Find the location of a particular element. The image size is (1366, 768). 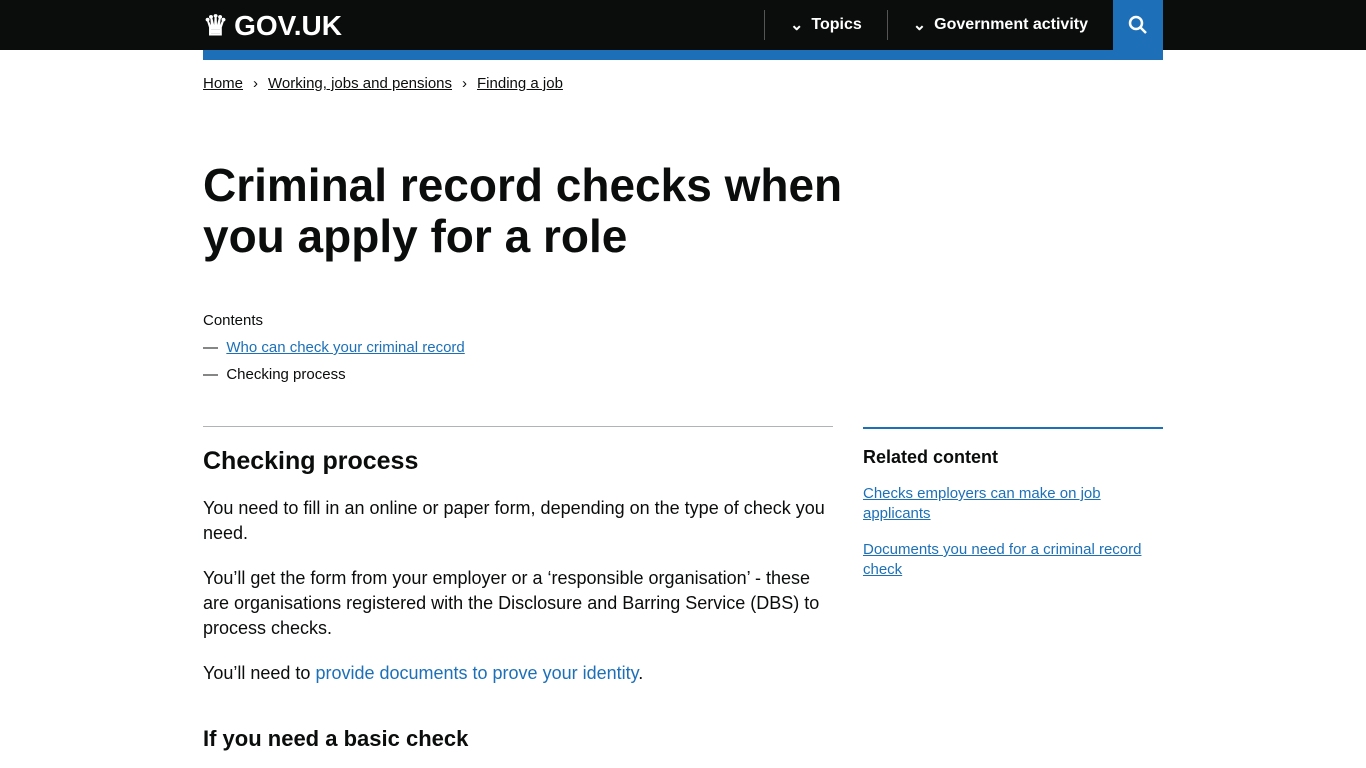

breadcrumb-finding-job: Finding a job is located at coordinates (520, 83).